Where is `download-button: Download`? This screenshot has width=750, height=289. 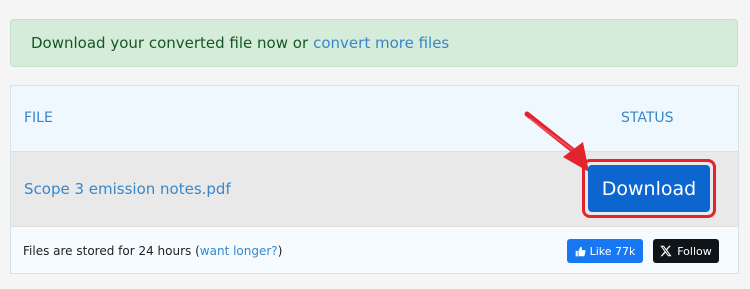 download-button: Download is located at coordinates (649, 188).